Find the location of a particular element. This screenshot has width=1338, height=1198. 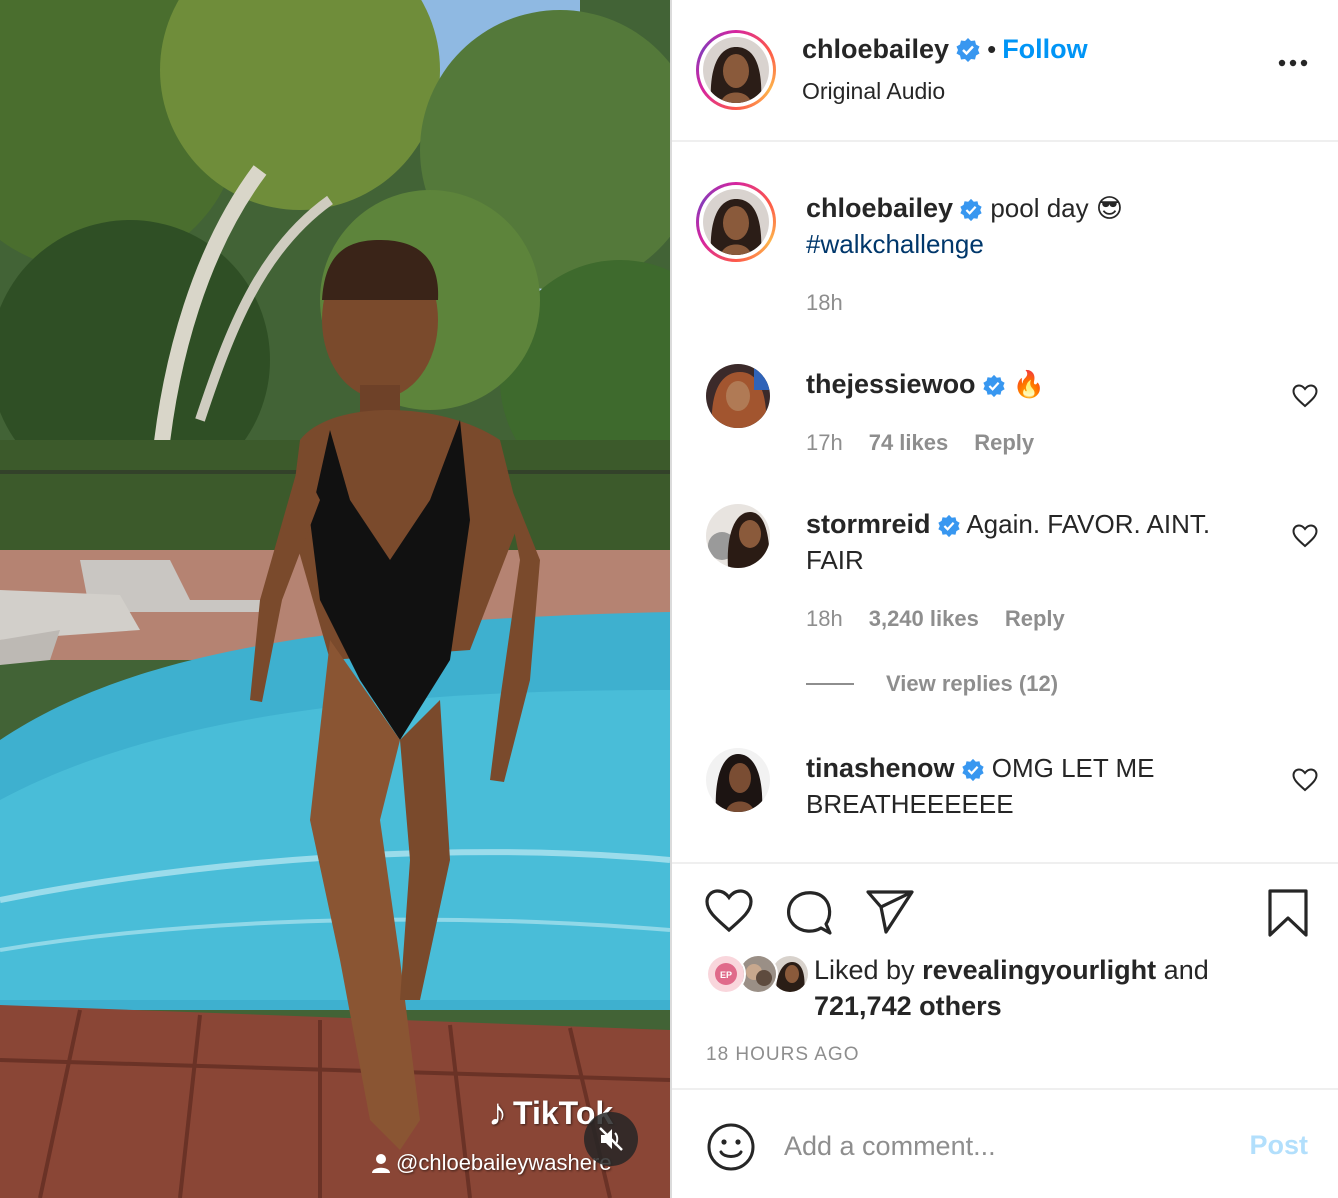

post-timestamp: 18 HOURS AGO is located at coordinates (783, 1055).